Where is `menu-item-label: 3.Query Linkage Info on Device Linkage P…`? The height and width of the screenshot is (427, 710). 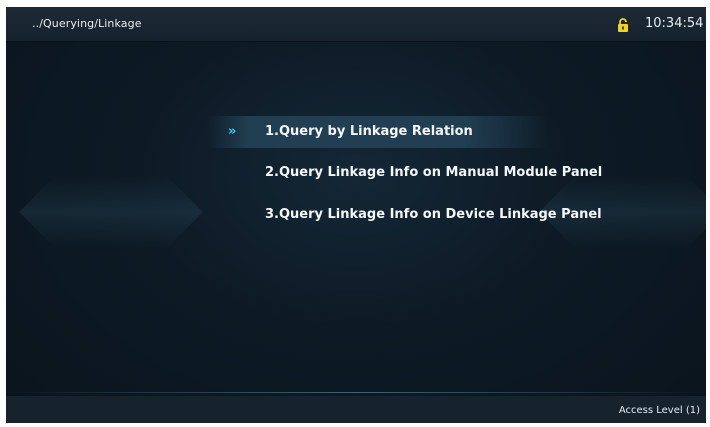
menu-item-label: 3.Query Linkage Info on Device Linkage P… is located at coordinates (433, 214).